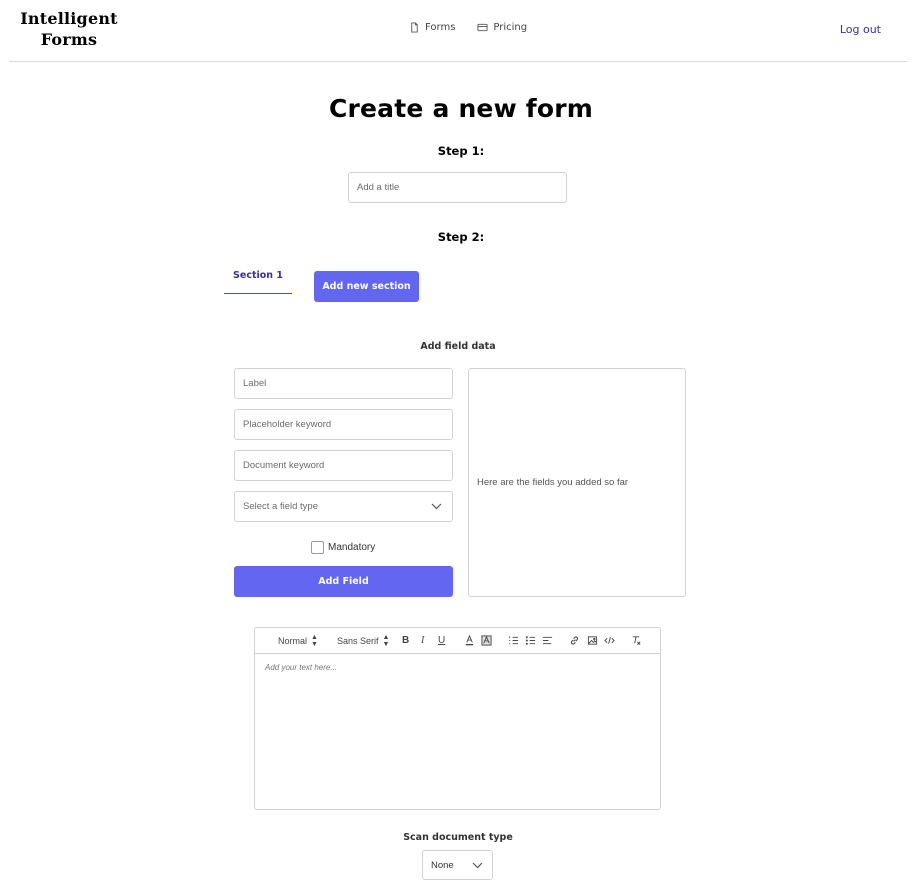 Image resolution: width=922 pixels, height=890 pixels. I want to click on label-placeholder: Label, so click(255, 383).